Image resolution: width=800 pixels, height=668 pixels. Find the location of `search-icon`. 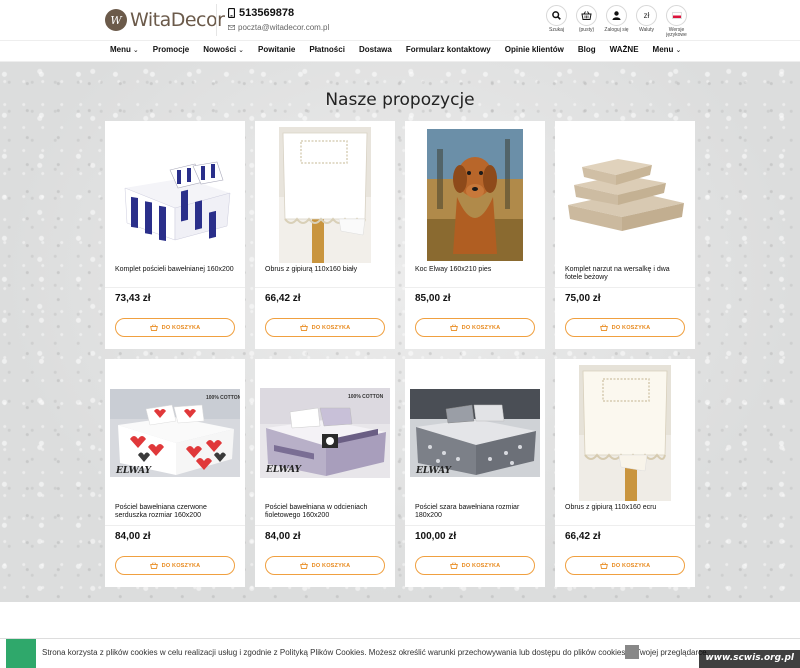

search-icon is located at coordinates (556, 15).